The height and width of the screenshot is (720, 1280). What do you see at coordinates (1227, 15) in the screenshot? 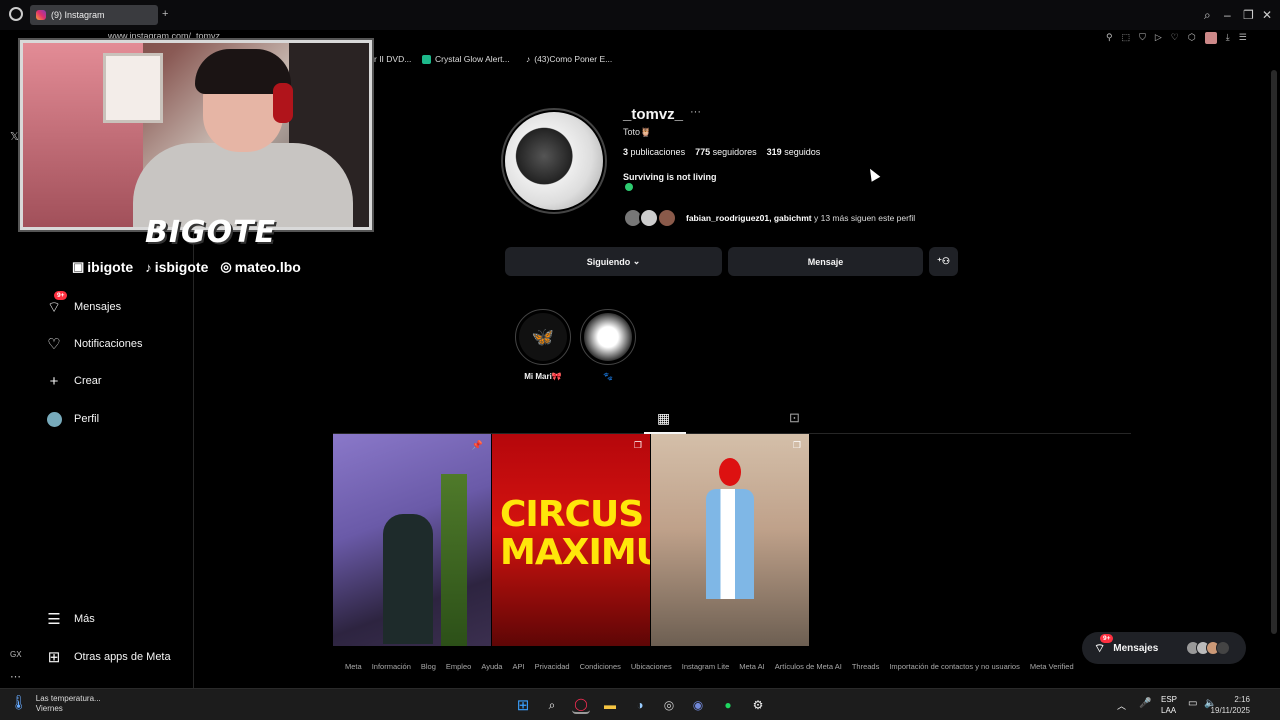
I see `minimize-icon: –` at bounding box center [1227, 15].